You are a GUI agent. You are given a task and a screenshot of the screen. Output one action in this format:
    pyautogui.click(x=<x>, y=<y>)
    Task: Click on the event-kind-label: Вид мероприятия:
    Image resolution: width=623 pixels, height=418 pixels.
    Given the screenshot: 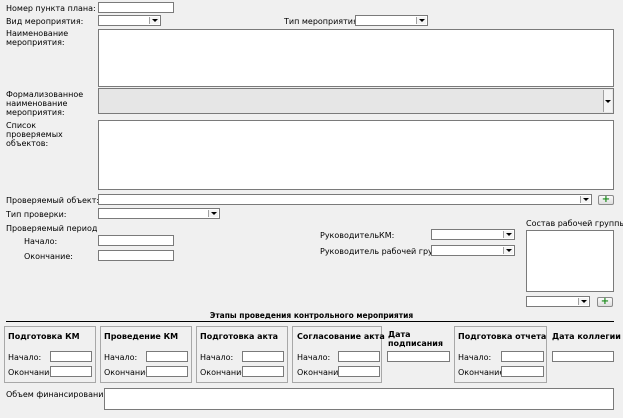 What is the action you would take?
    pyautogui.click(x=45, y=21)
    